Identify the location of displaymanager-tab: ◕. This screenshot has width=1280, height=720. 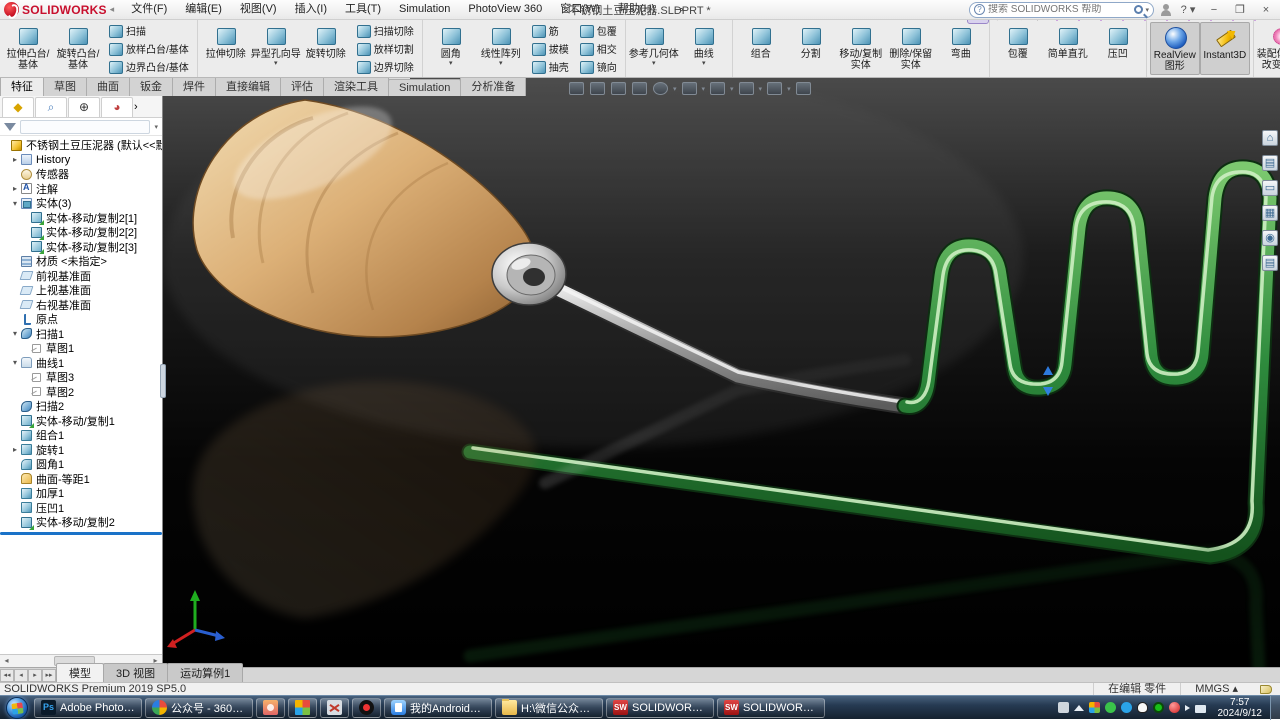
(117, 106).